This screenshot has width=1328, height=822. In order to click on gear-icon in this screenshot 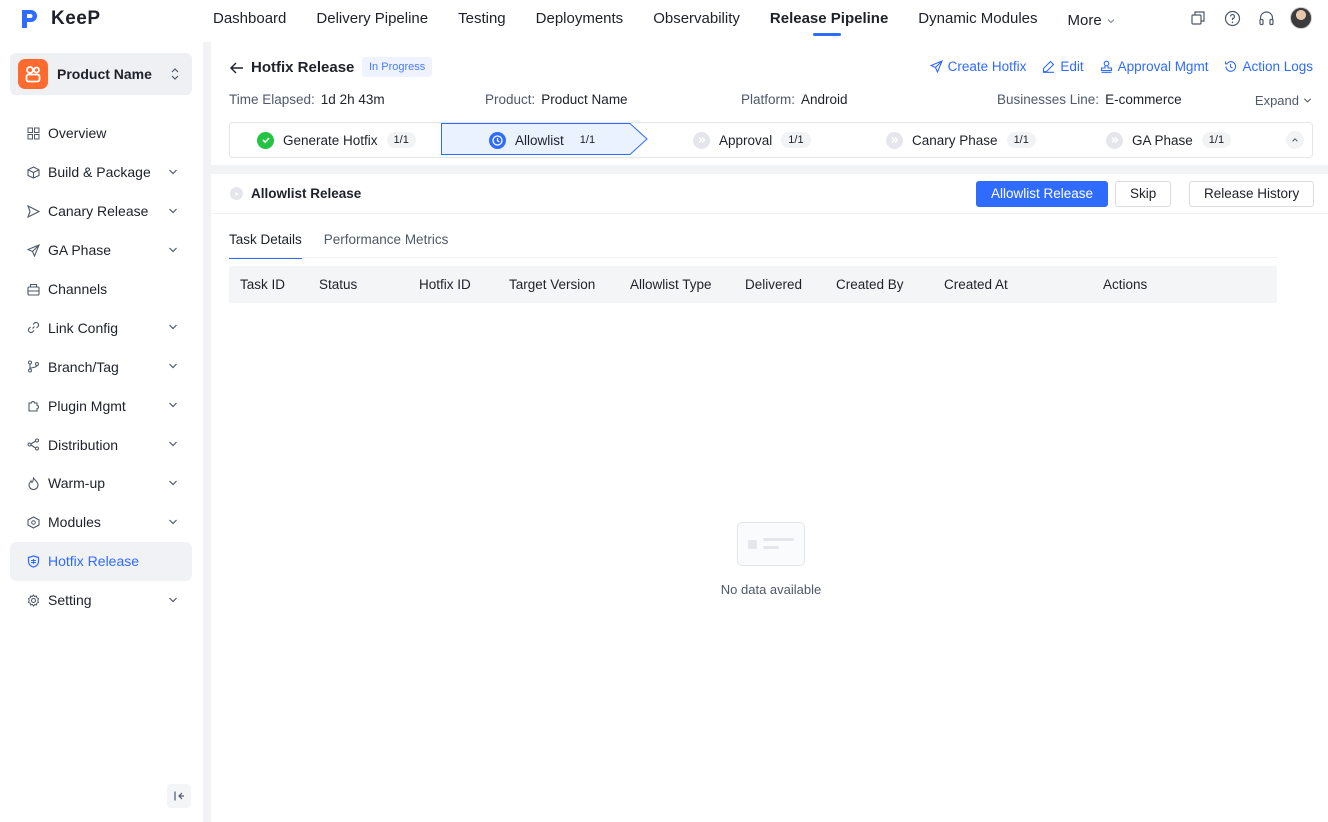, I will do `click(33, 600)`.